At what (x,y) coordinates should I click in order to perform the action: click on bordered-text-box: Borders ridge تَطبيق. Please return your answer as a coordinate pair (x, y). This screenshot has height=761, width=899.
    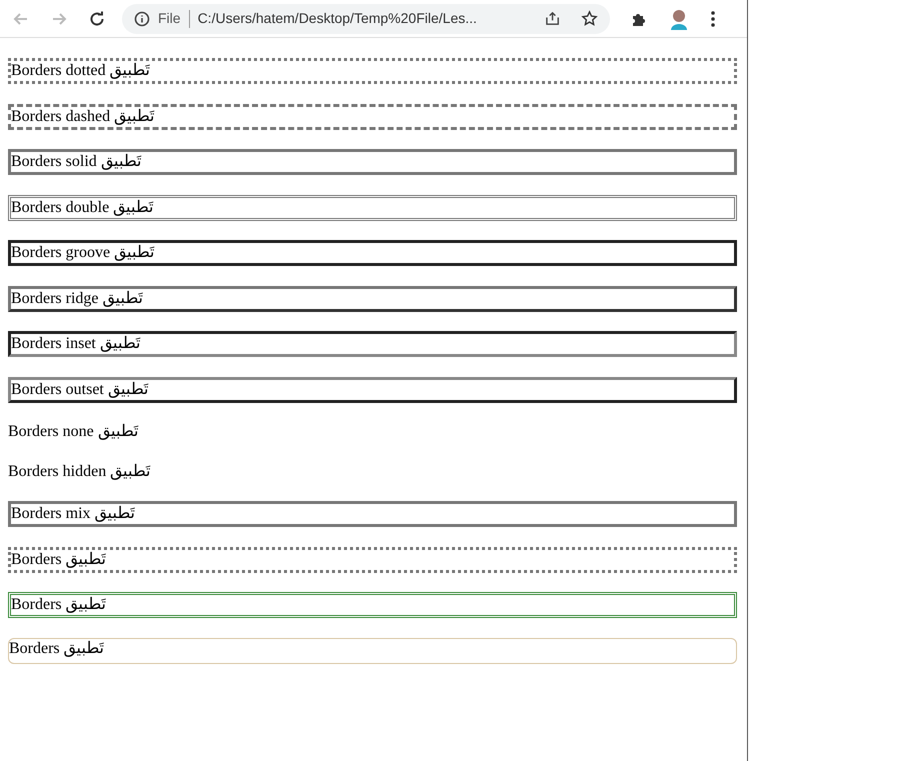
    Looking at the image, I should click on (372, 299).